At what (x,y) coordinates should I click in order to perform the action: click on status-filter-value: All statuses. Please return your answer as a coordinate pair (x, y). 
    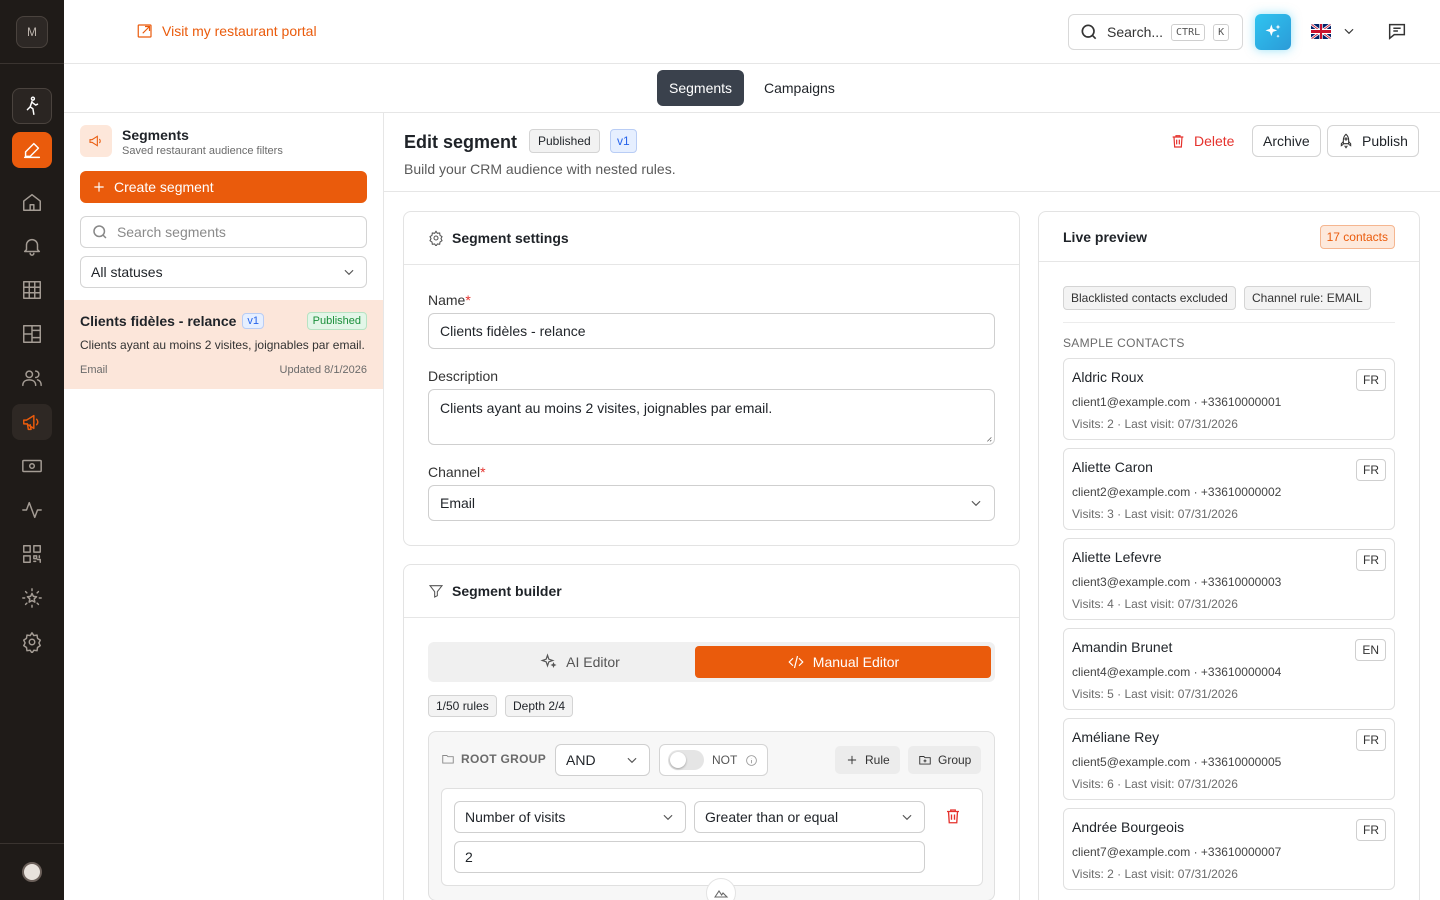
    Looking at the image, I should click on (127, 272).